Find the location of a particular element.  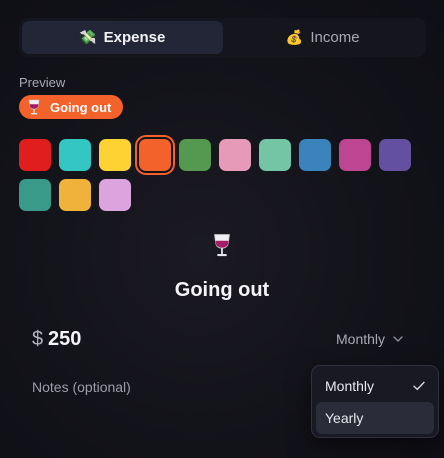

money-with-wings-icon: 💸 is located at coordinates (88, 37).